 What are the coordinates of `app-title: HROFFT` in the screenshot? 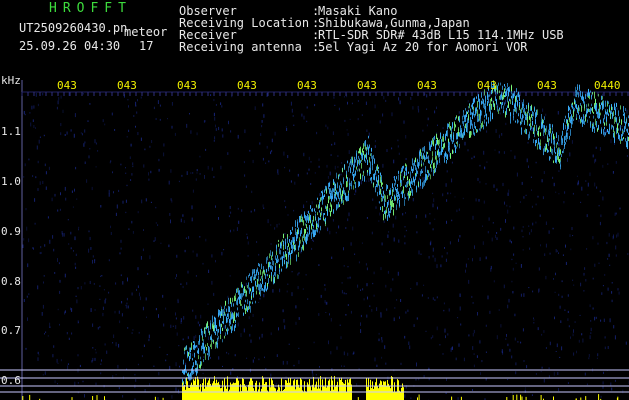 It's located at (90, 8).